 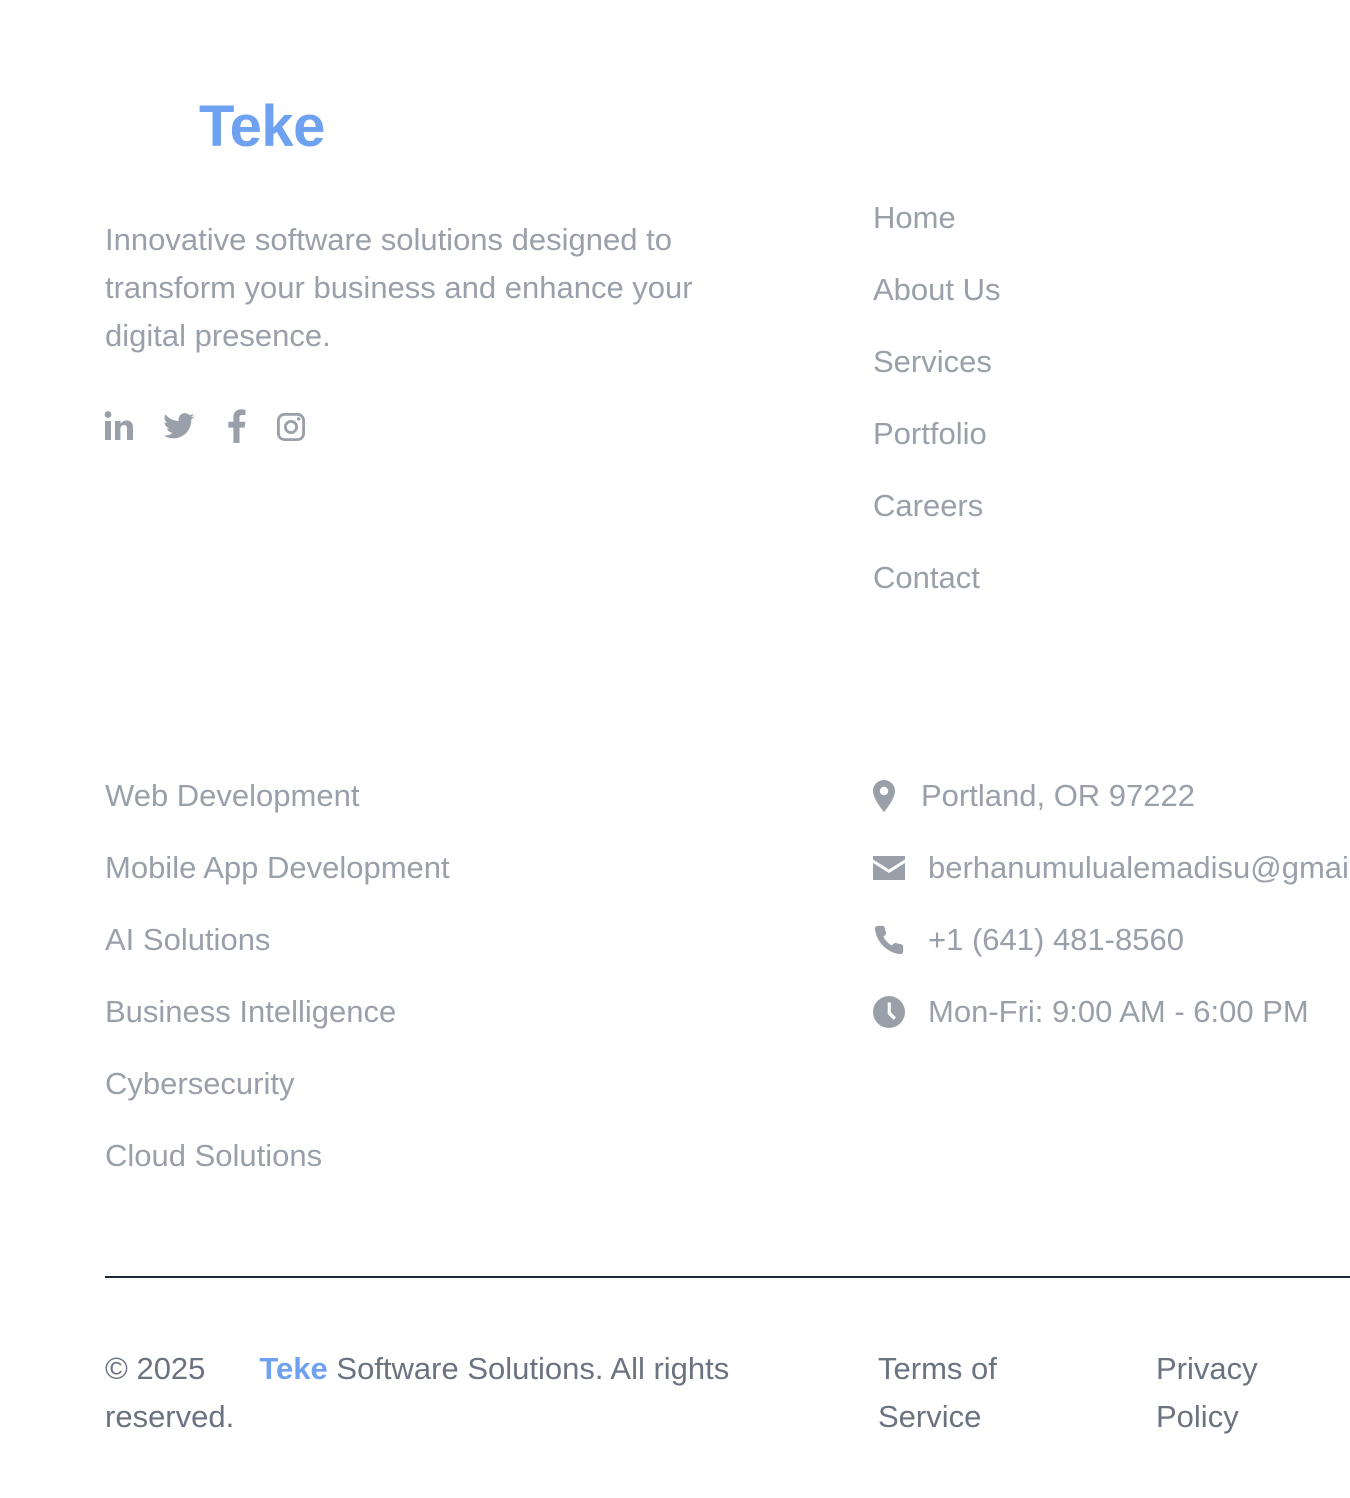 I want to click on contact-item-email: berhanumulualemadisu@gmail.com, so click(x=1111, y=886).